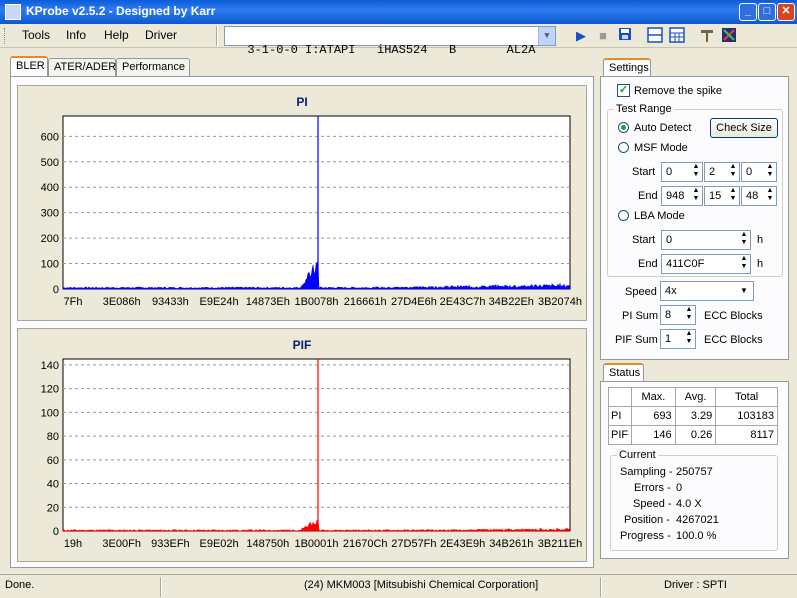 The height and width of the screenshot is (598, 797). I want to click on pif-ecc-label: ECC Blocks, so click(733, 340).